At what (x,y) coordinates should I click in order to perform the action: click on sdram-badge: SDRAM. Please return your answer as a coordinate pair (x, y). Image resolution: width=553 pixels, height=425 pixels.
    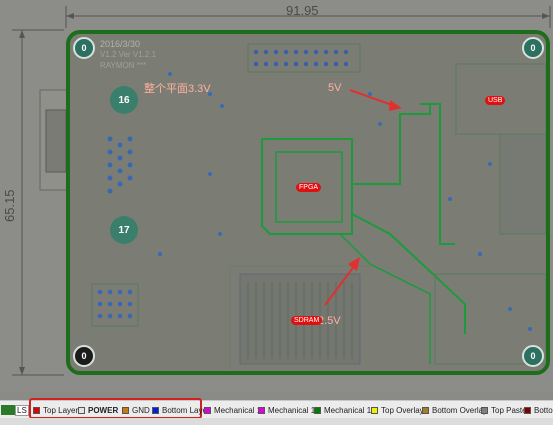
    Looking at the image, I should click on (307, 320).